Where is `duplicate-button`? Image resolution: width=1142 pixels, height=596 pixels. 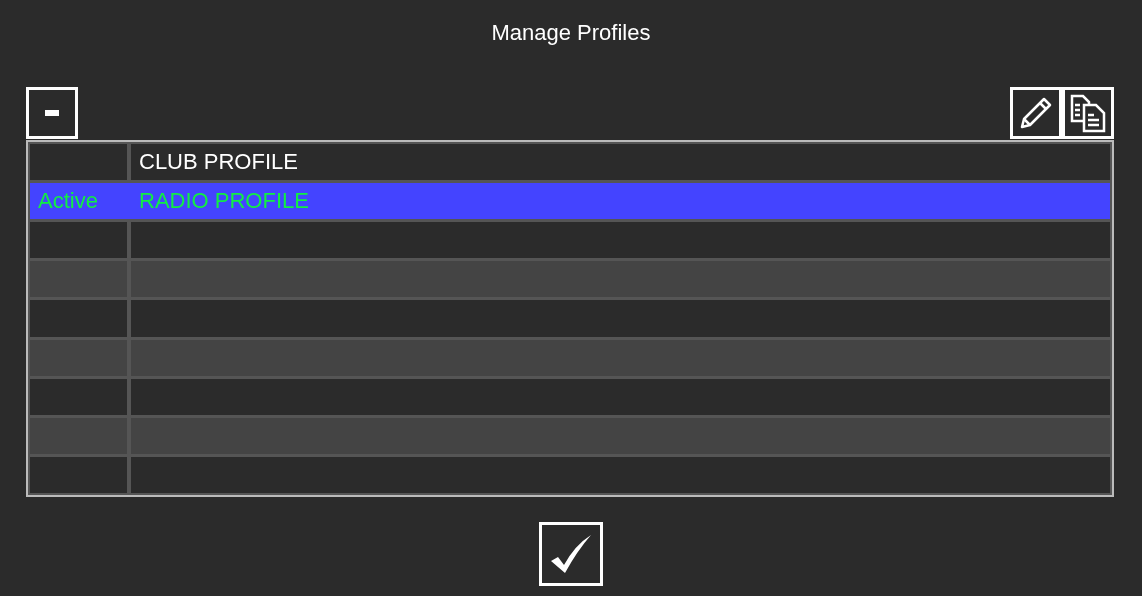 duplicate-button is located at coordinates (1088, 113).